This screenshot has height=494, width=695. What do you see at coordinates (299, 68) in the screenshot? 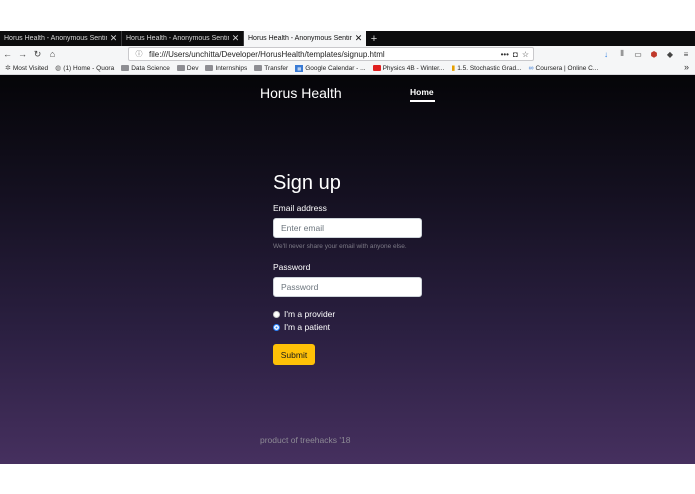
I see `calendar-icon: ▦` at bounding box center [299, 68].